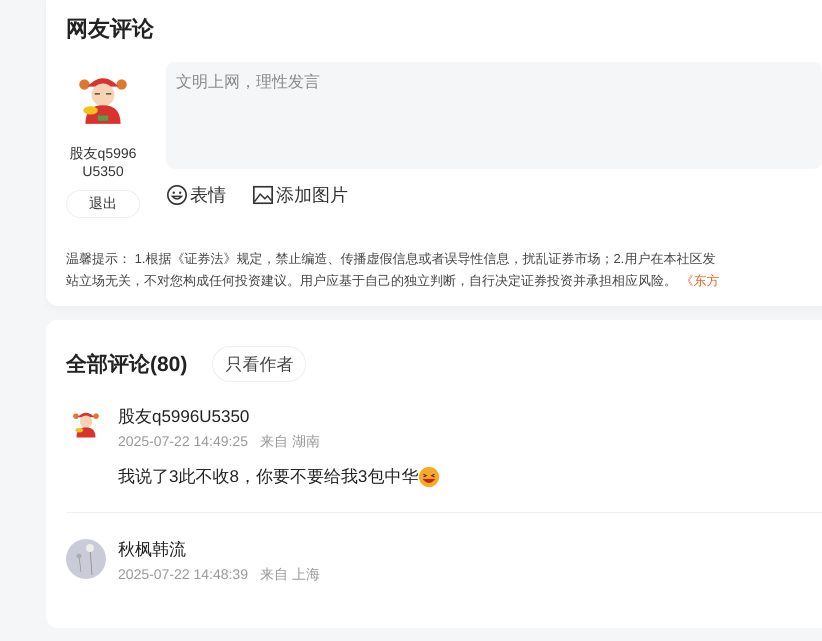 This screenshot has width=822, height=641. What do you see at coordinates (183, 575) in the screenshot?
I see `comment-time: 2025-07-22 14:48:39` at bounding box center [183, 575].